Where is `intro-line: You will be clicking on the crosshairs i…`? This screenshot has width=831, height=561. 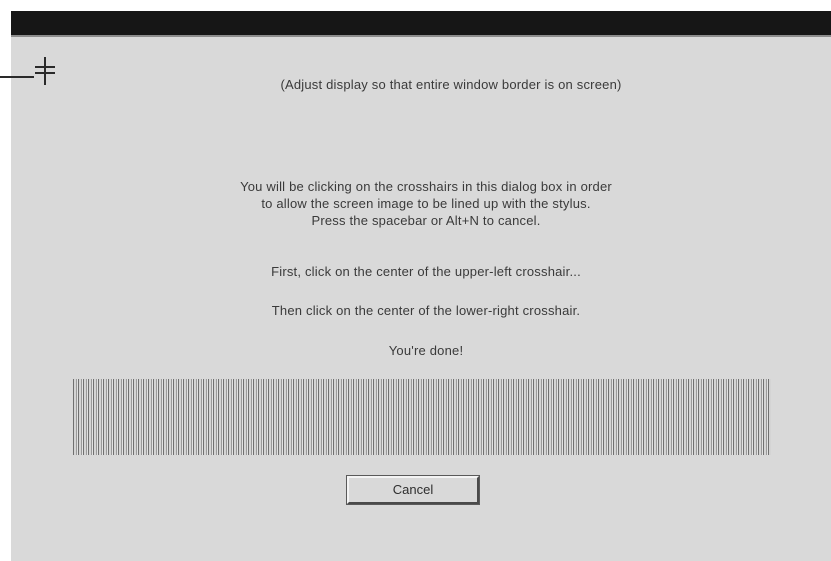 intro-line: You will be clicking on the crosshairs i… is located at coordinates (426, 186).